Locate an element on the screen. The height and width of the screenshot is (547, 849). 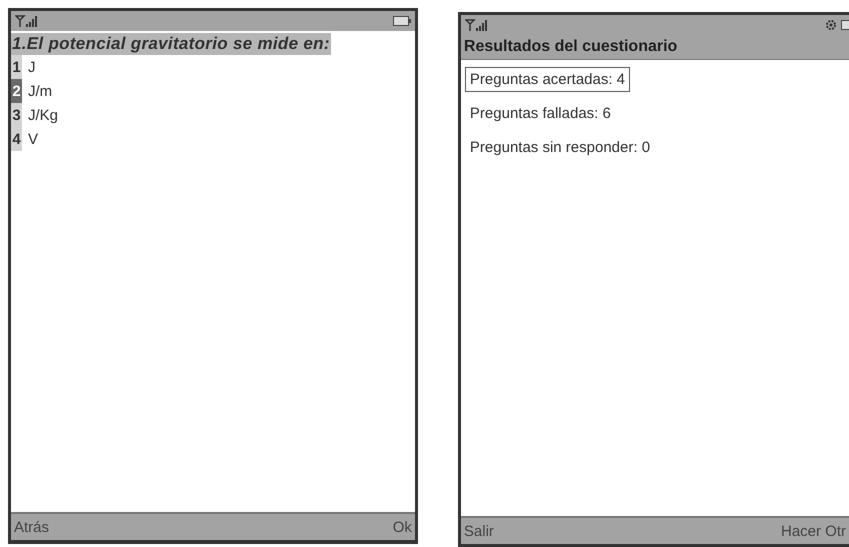
option-number: 2 is located at coordinates (16, 91).